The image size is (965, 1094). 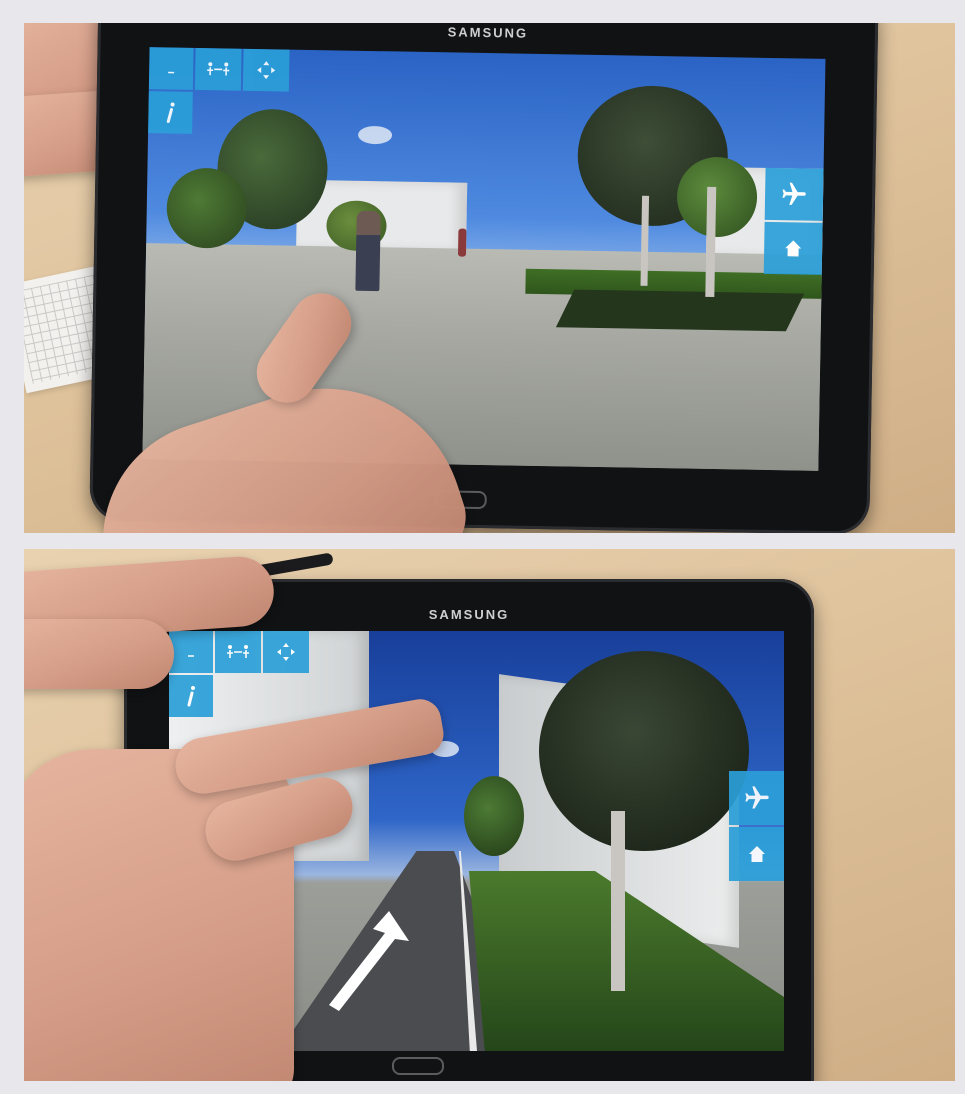 I want to click on cloud, so click(x=375, y=135).